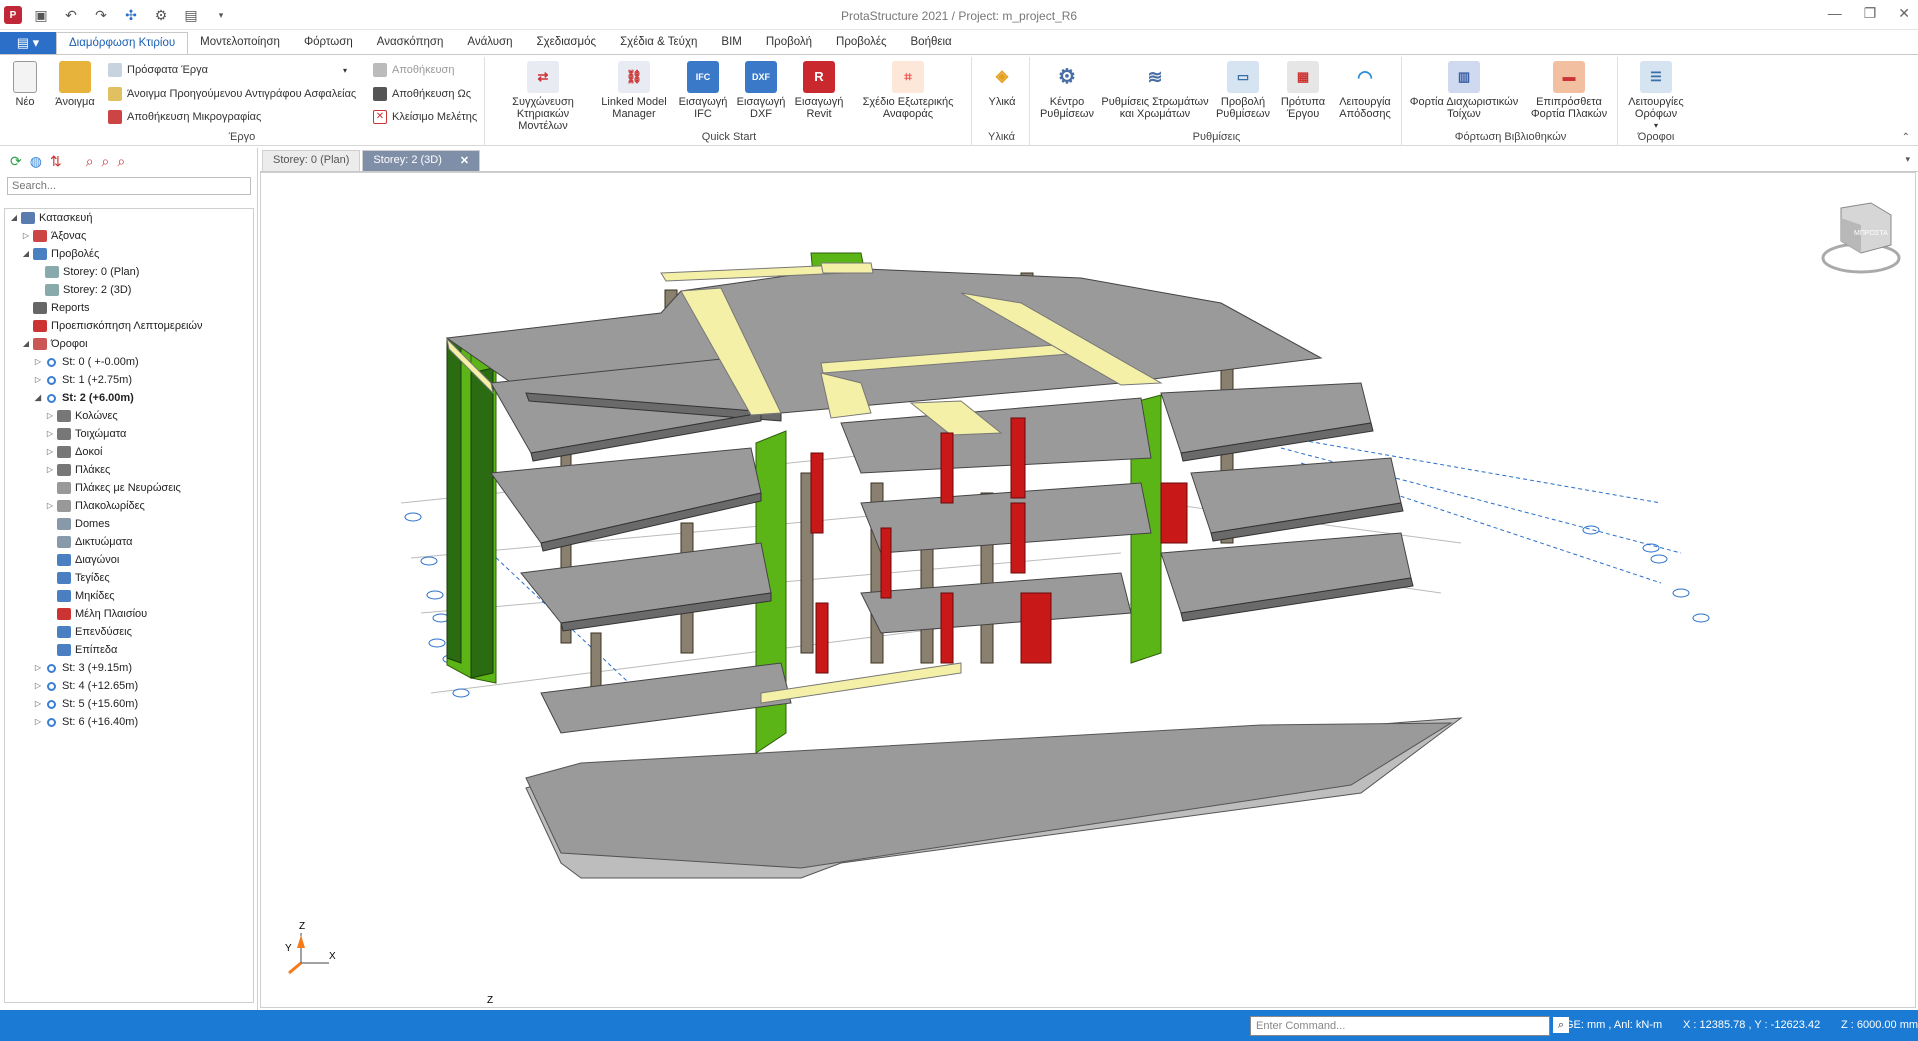 The image size is (1918, 1041). Describe the element at coordinates (129, 704) in the screenshot. I see `tree-item: ▷ St: 5 (+15.60m)` at that location.